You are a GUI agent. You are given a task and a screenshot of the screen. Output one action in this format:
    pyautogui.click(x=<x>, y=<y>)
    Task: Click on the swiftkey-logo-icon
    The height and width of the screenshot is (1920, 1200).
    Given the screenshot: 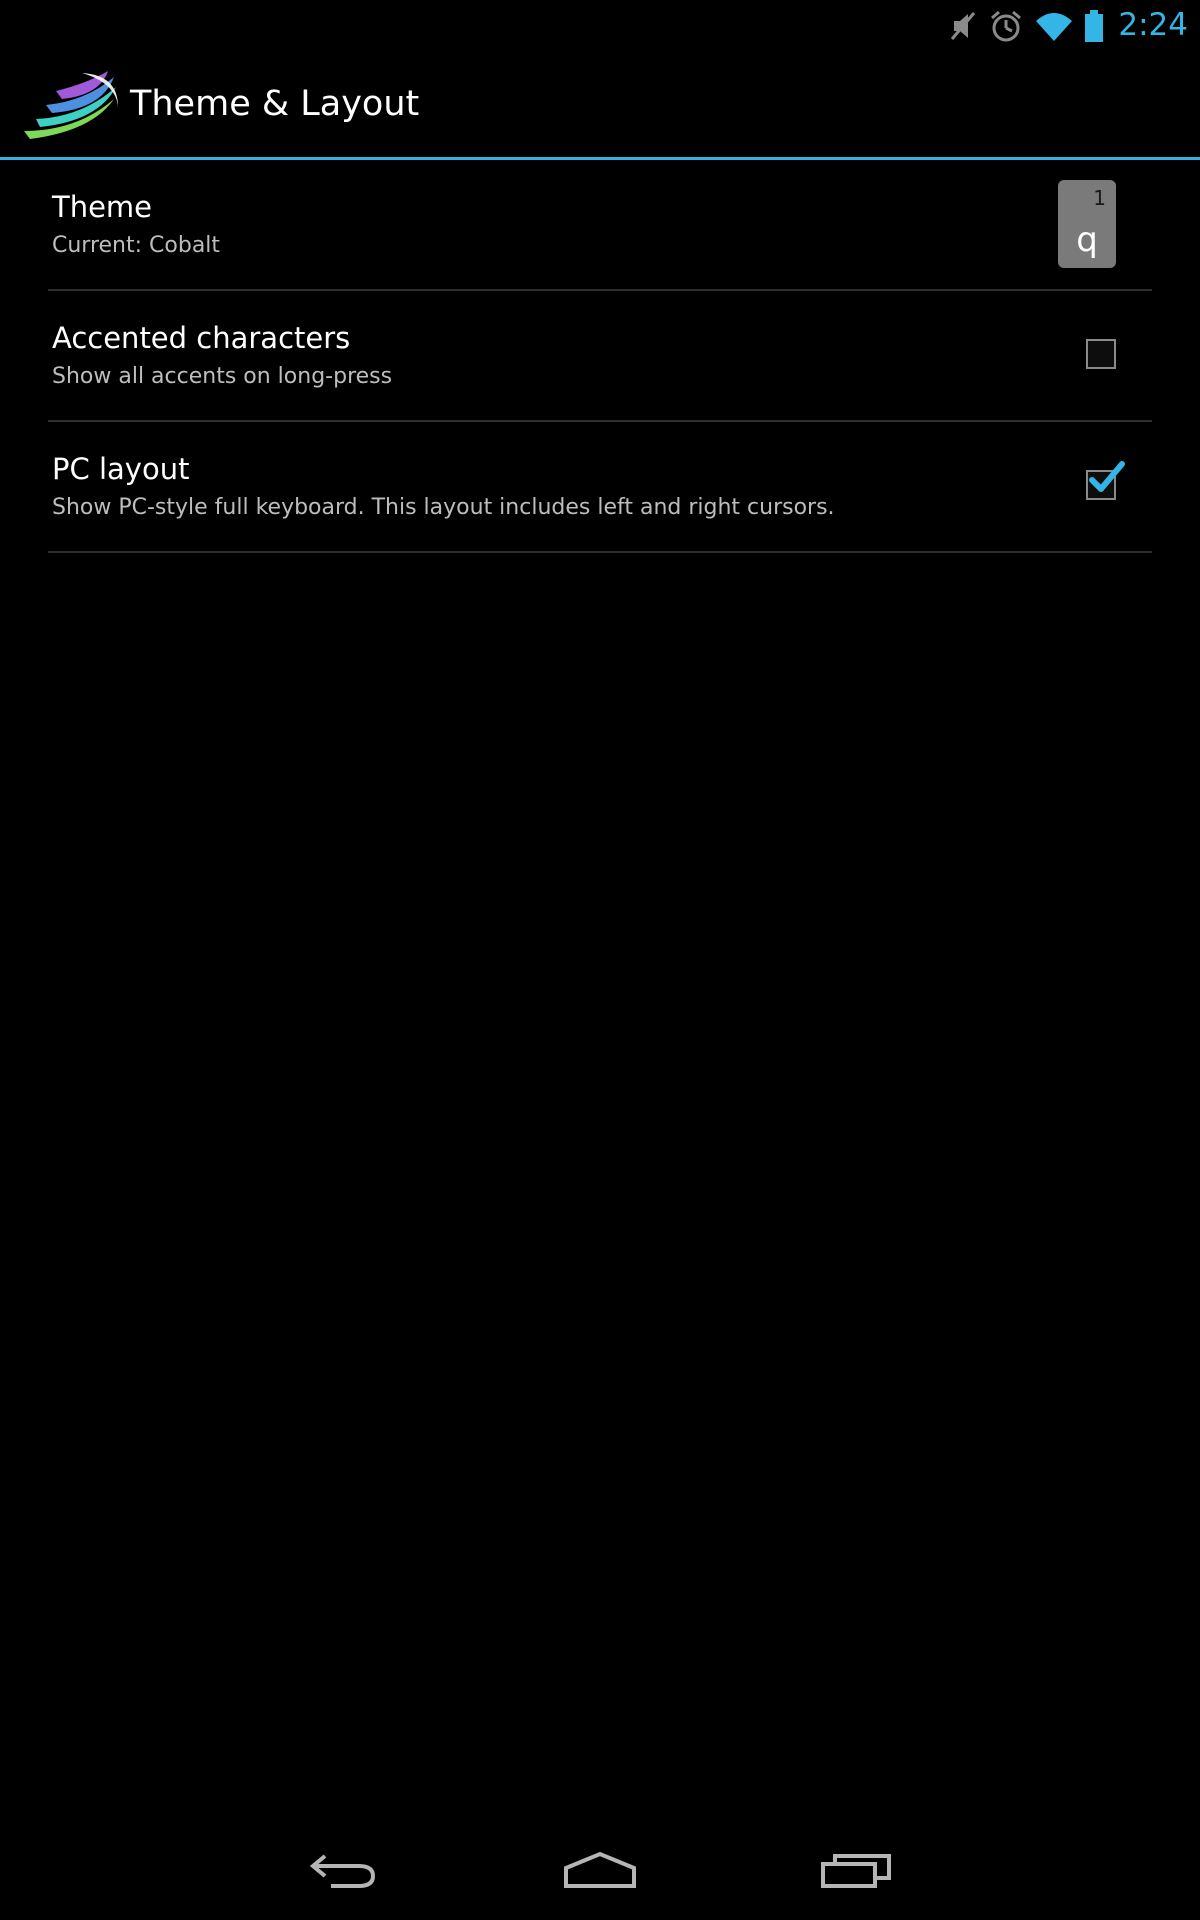 What is the action you would take?
    pyautogui.click(x=72, y=105)
    